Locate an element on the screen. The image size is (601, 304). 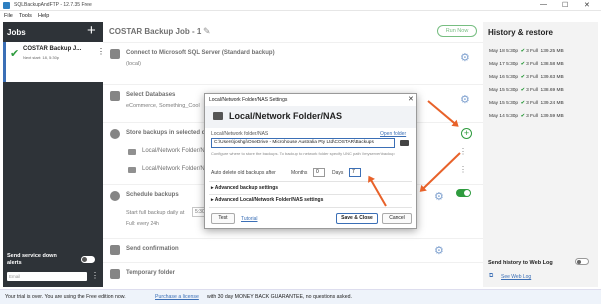
send-web-log-label: Send history to Web Log is located at coordinates (520, 263).